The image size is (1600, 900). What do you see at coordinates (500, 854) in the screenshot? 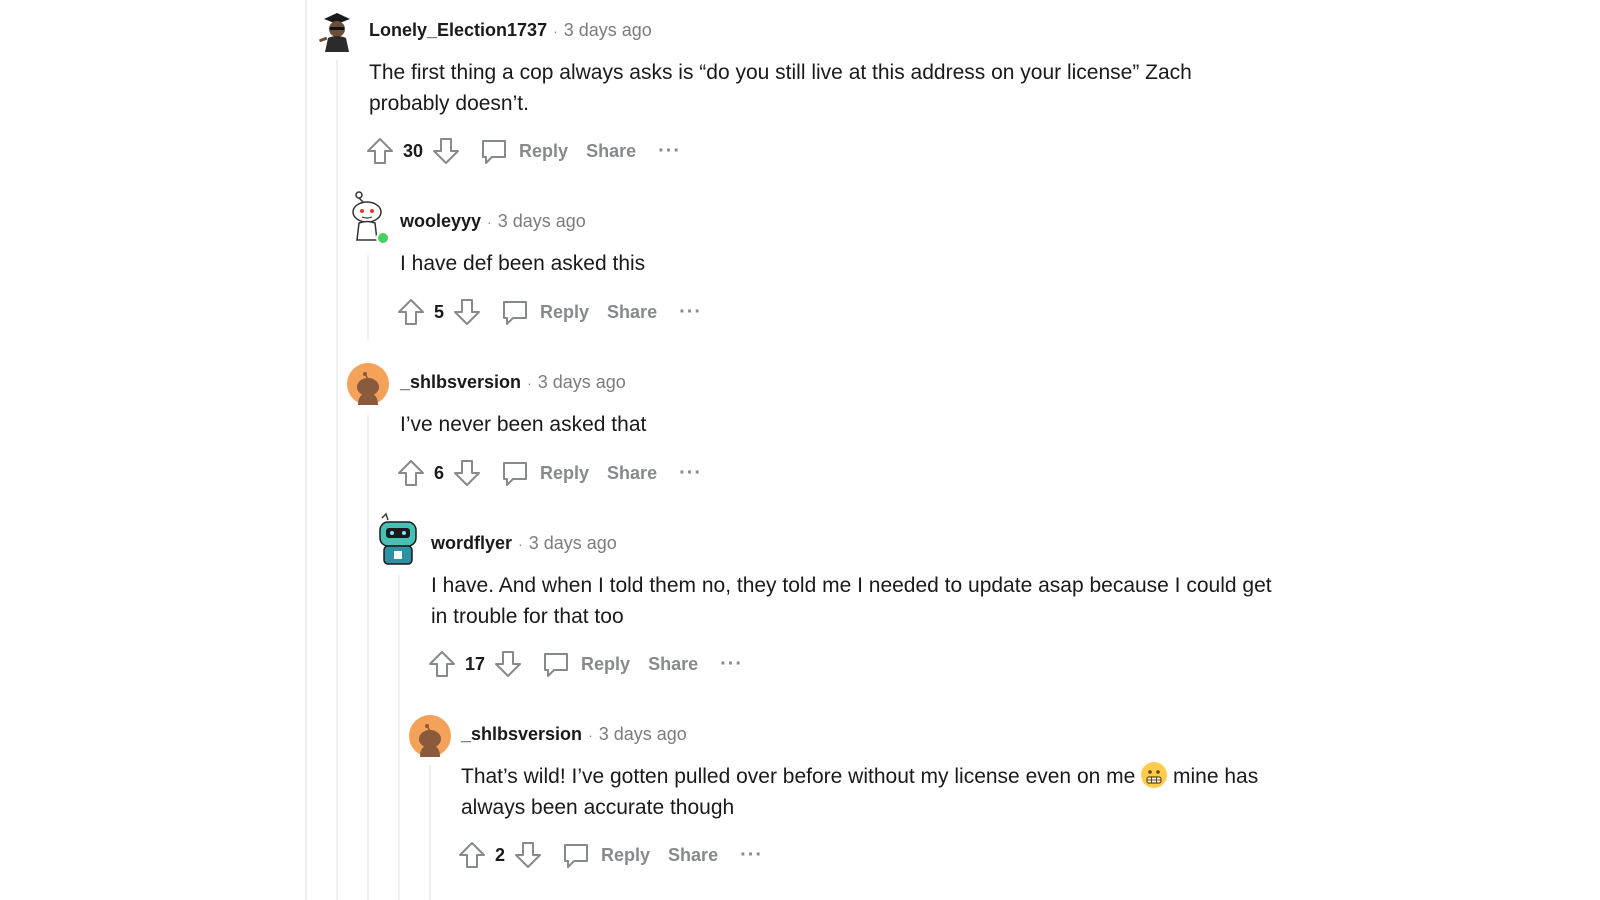
I see `vote-score: 2` at bounding box center [500, 854].